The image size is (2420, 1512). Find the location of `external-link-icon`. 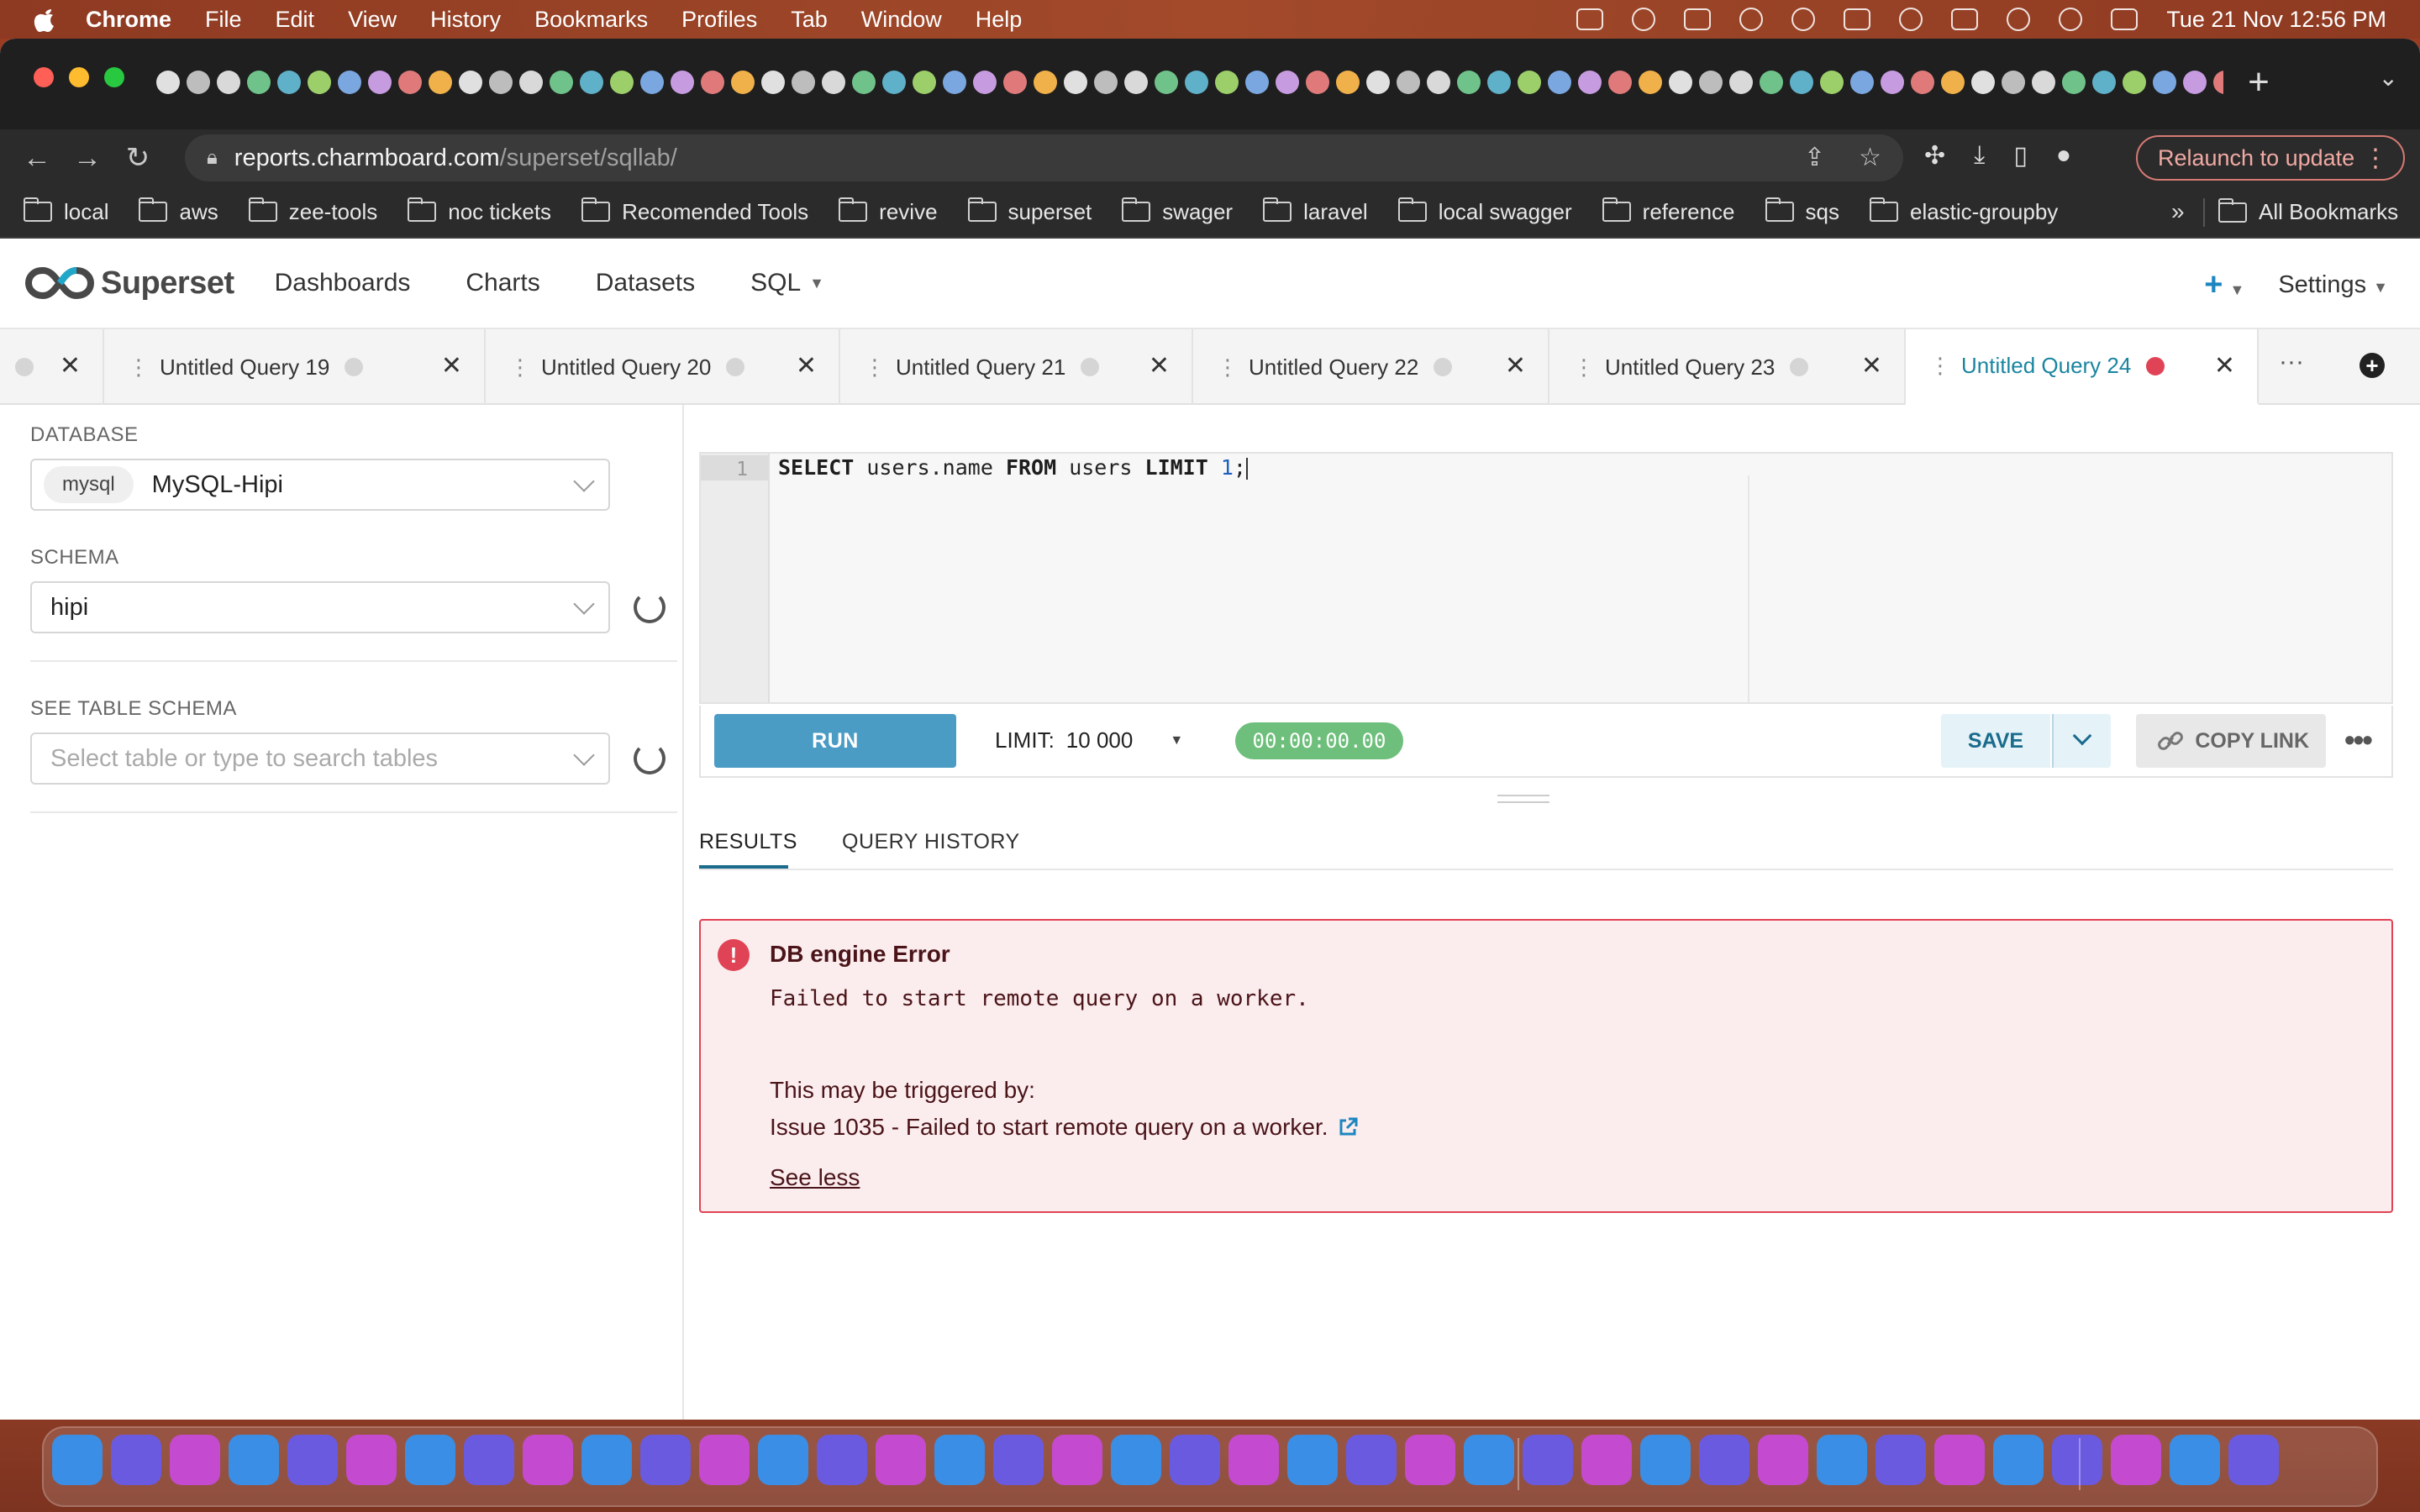

external-link-icon is located at coordinates (1348, 1127).